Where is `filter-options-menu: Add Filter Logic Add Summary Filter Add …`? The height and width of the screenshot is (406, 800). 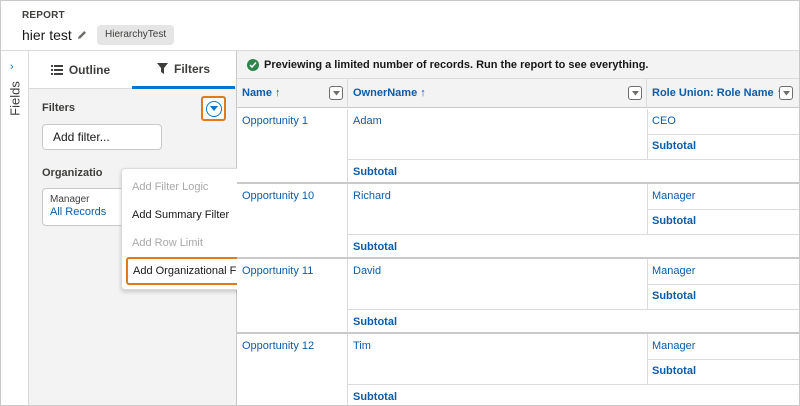
filter-options-menu: Add Filter Logic Add Summary Filter Add … is located at coordinates (187, 229).